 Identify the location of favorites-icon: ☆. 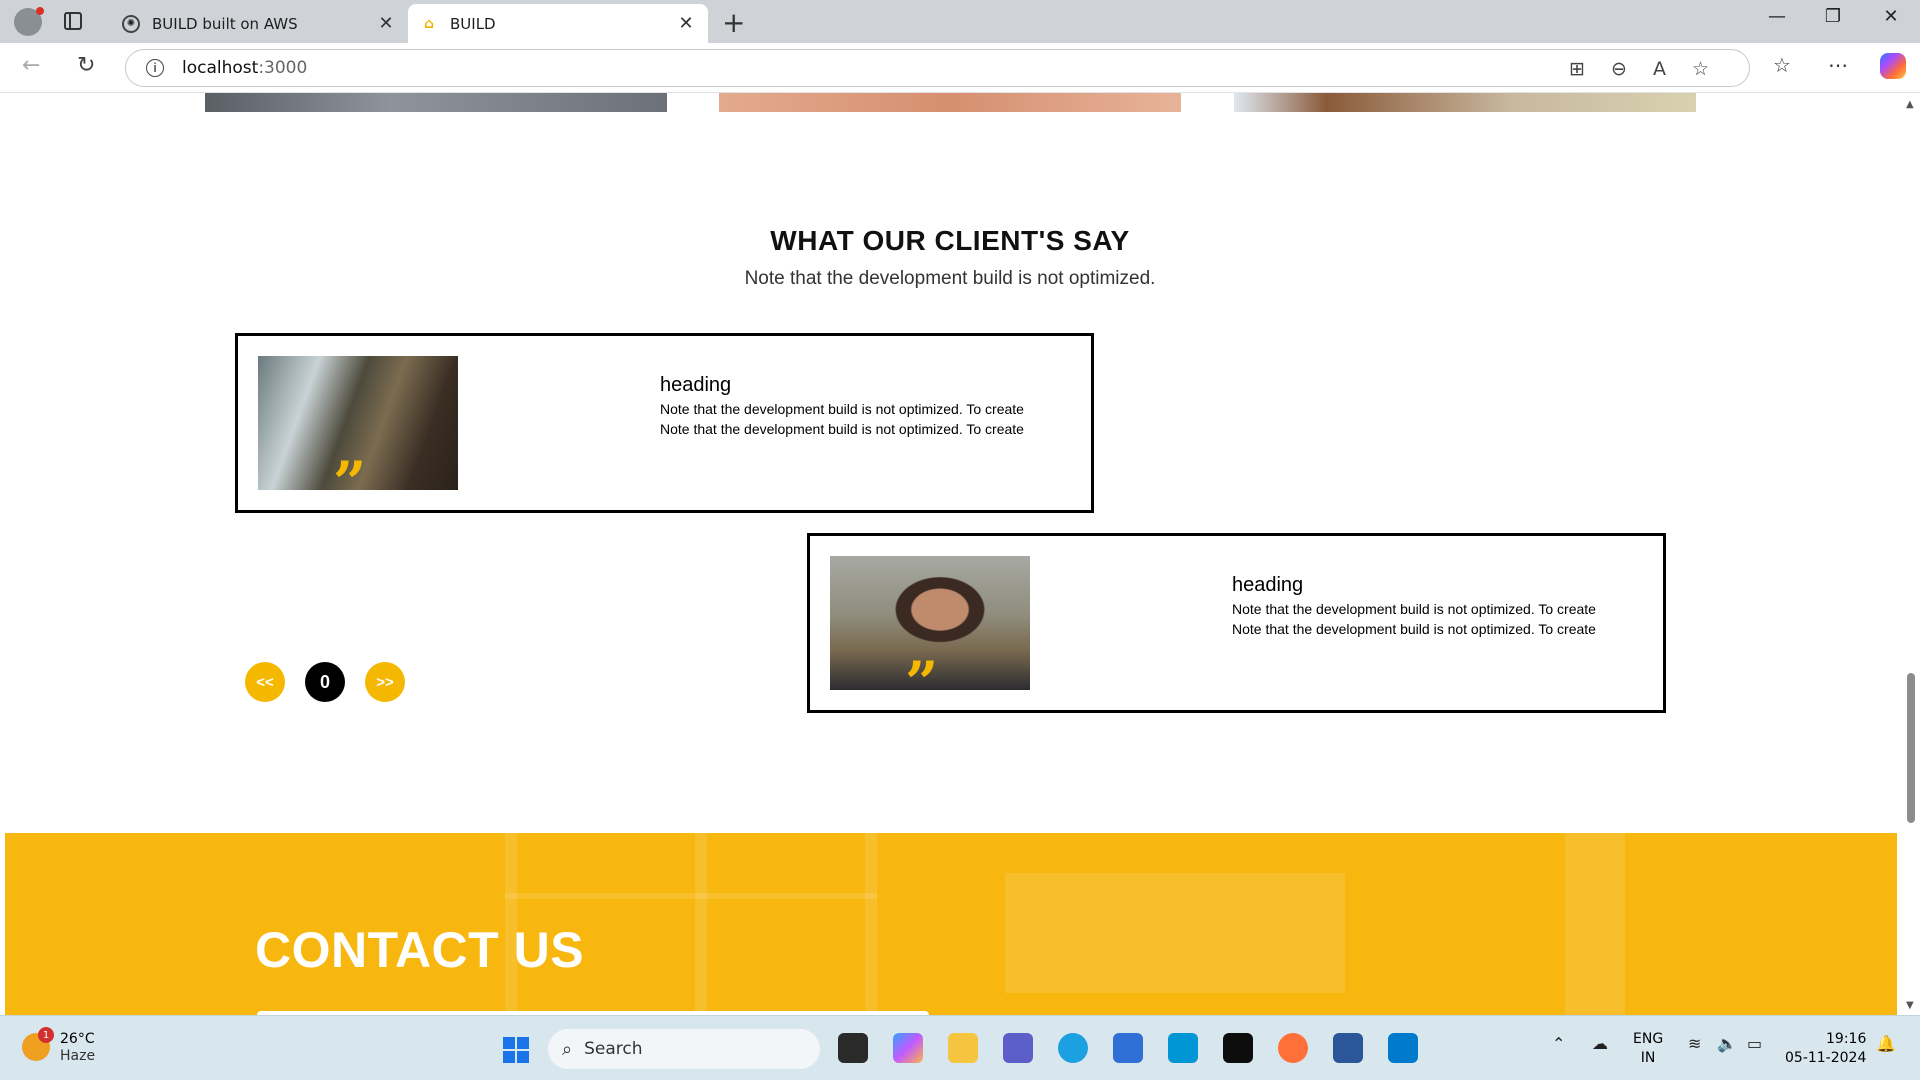
(1782, 65).